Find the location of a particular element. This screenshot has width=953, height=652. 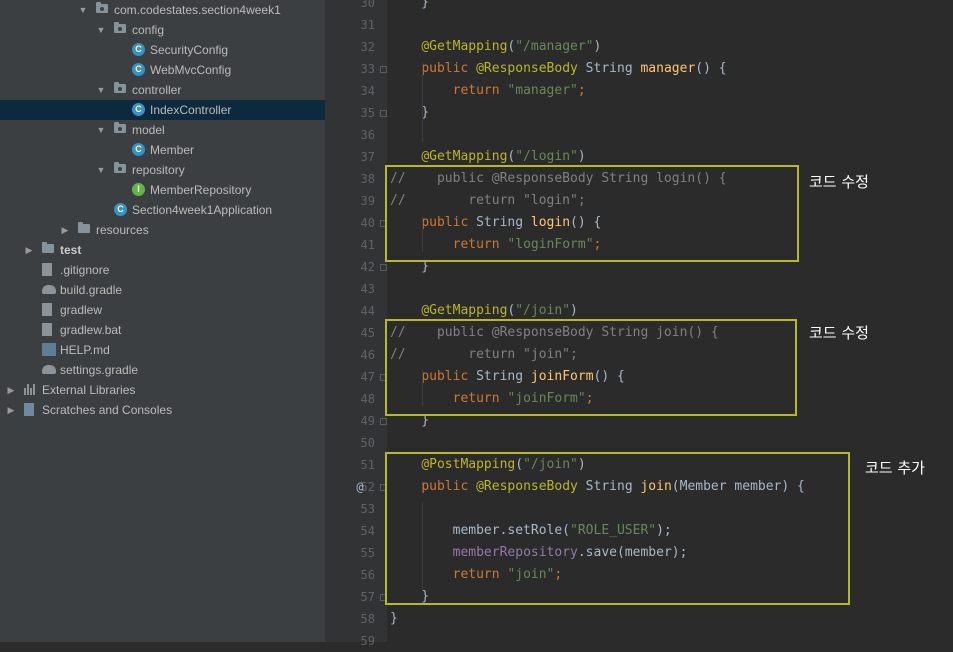

tree-item-label: WebMvcConfig is located at coordinates (191, 70).